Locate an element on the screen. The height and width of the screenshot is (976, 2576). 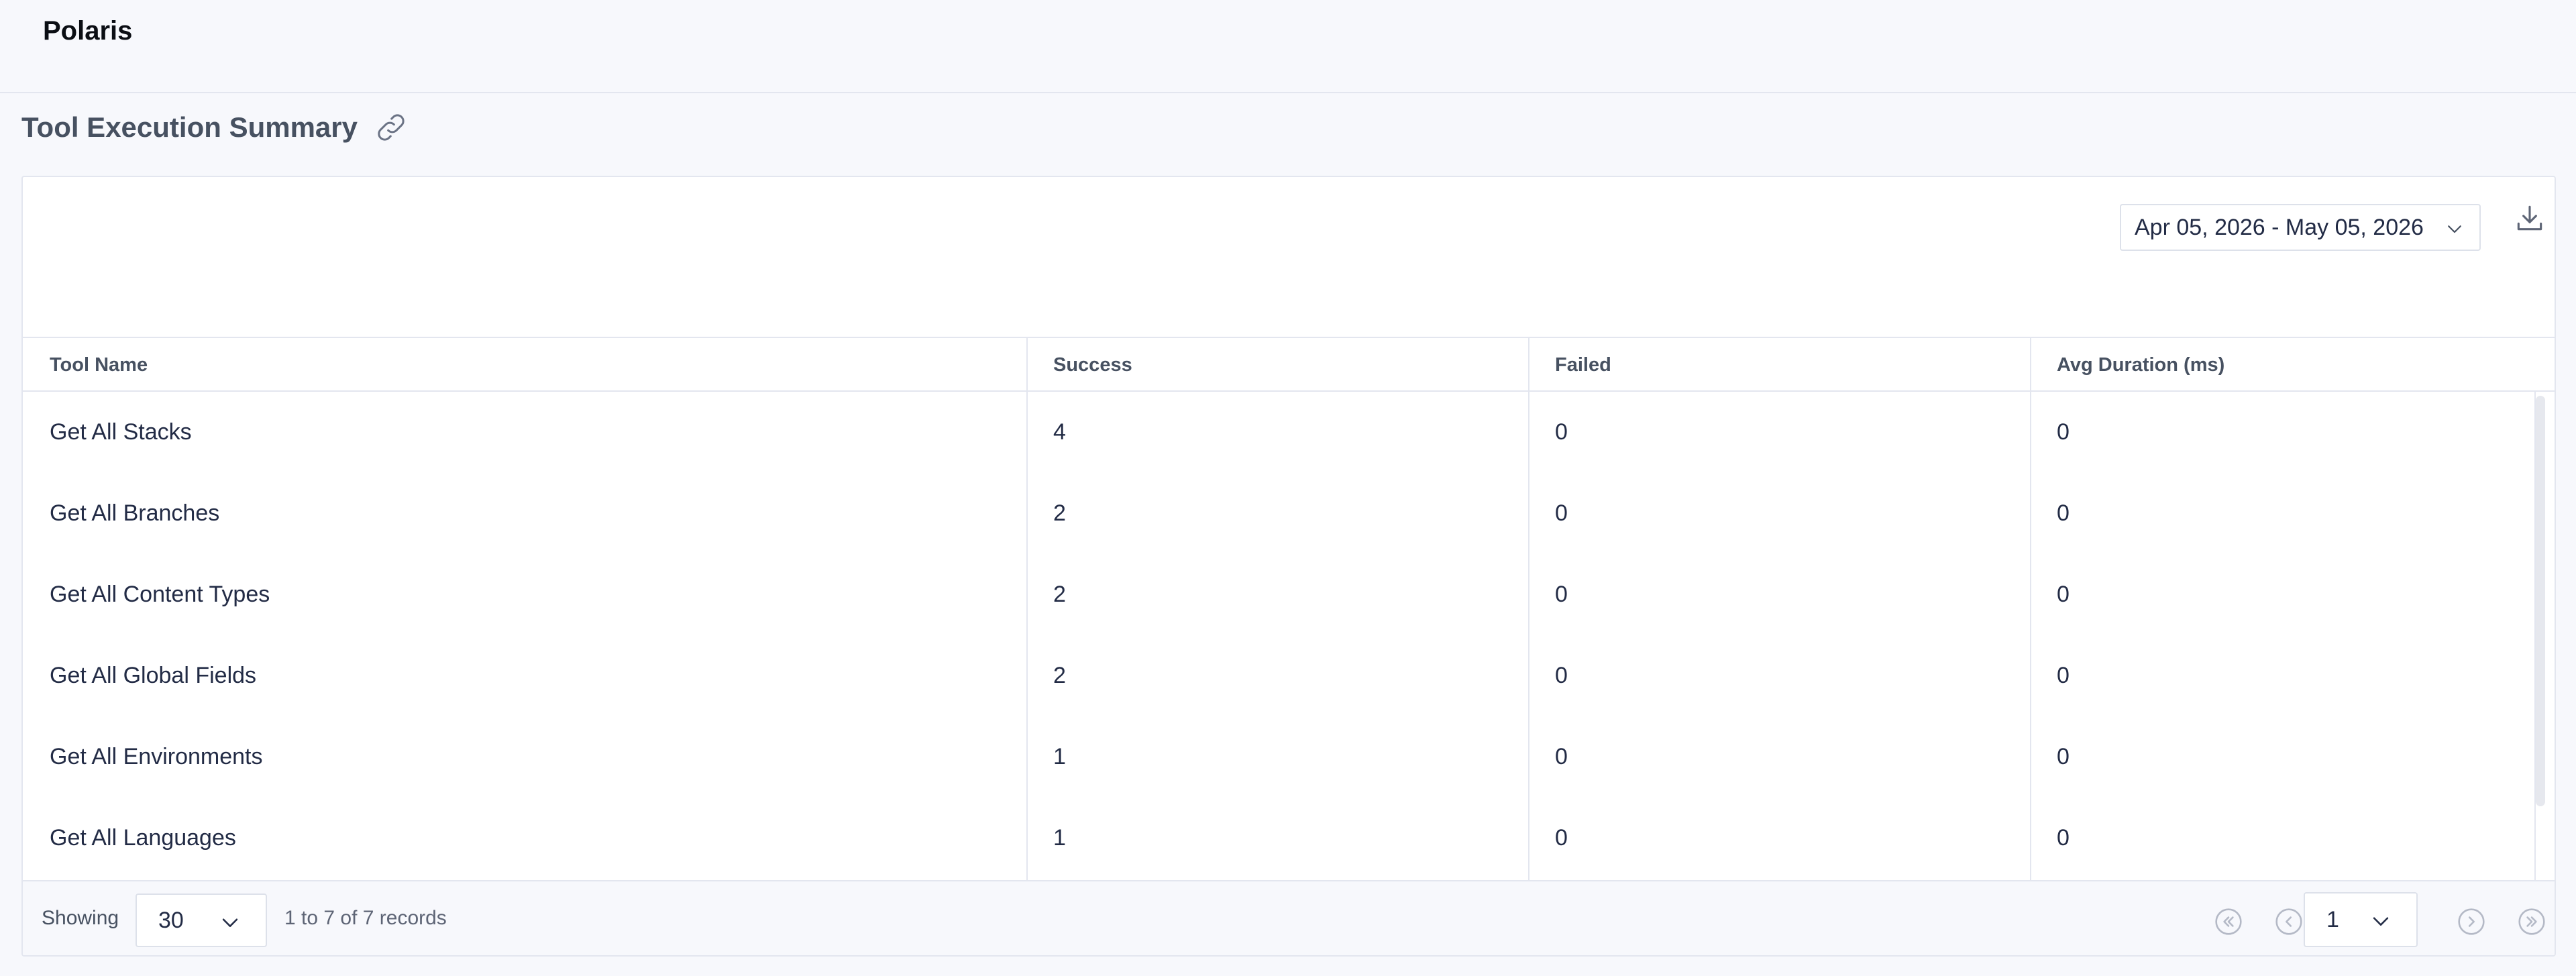
showing-label: Showing is located at coordinates (80, 918).